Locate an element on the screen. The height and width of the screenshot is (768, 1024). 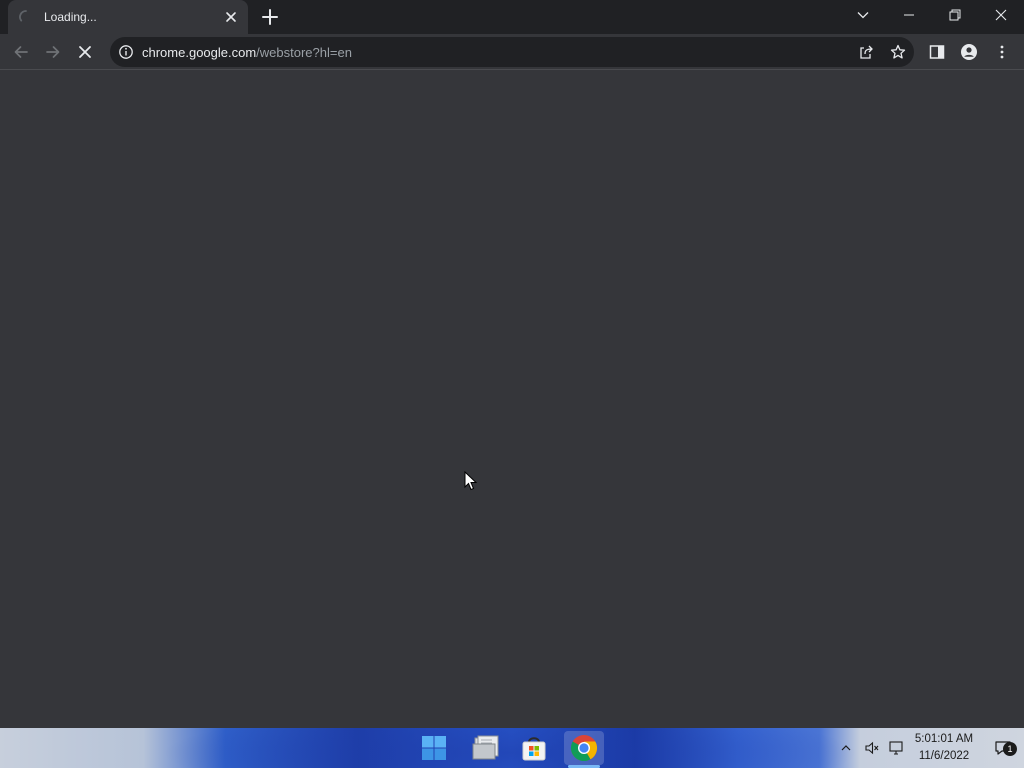
network-icon is located at coordinates (896, 748).